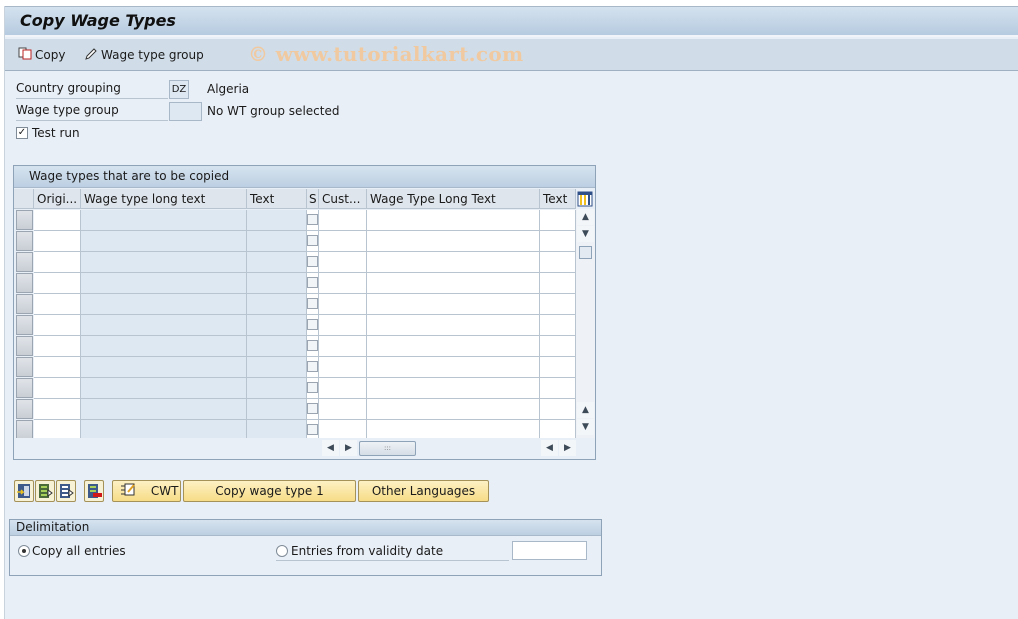  What do you see at coordinates (558, 199) in the screenshot?
I see `column-header-custom-text: Text` at bounding box center [558, 199].